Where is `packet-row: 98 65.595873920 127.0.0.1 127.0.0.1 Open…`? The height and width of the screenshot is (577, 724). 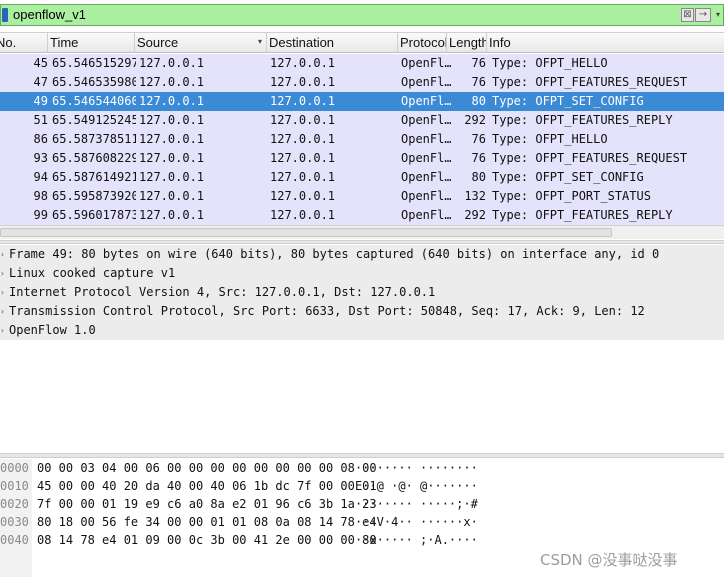 packet-row: 98 65.595873920 127.0.0.1 127.0.0.1 Open… is located at coordinates (362, 196).